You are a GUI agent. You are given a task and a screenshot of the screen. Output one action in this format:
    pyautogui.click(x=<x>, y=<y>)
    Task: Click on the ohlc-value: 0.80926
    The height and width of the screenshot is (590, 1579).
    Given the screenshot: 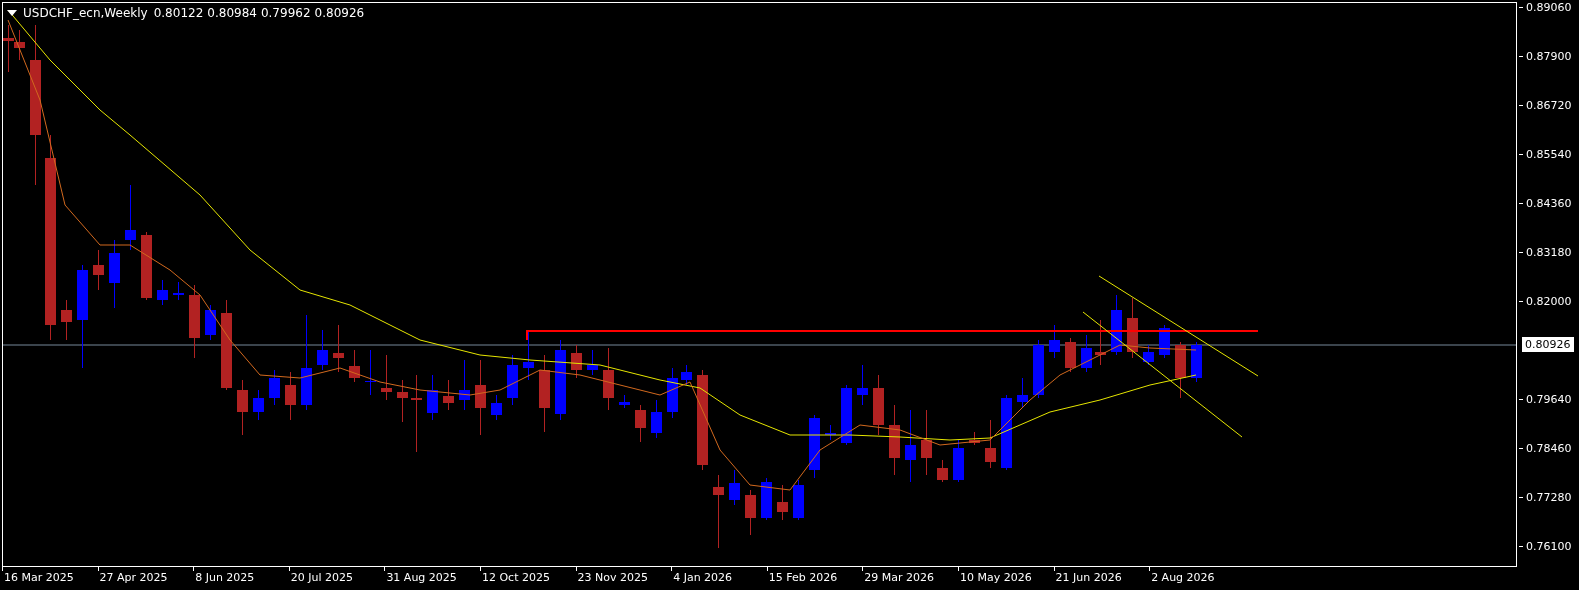 What is the action you would take?
    pyautogui.click(x=339, y=13)
    